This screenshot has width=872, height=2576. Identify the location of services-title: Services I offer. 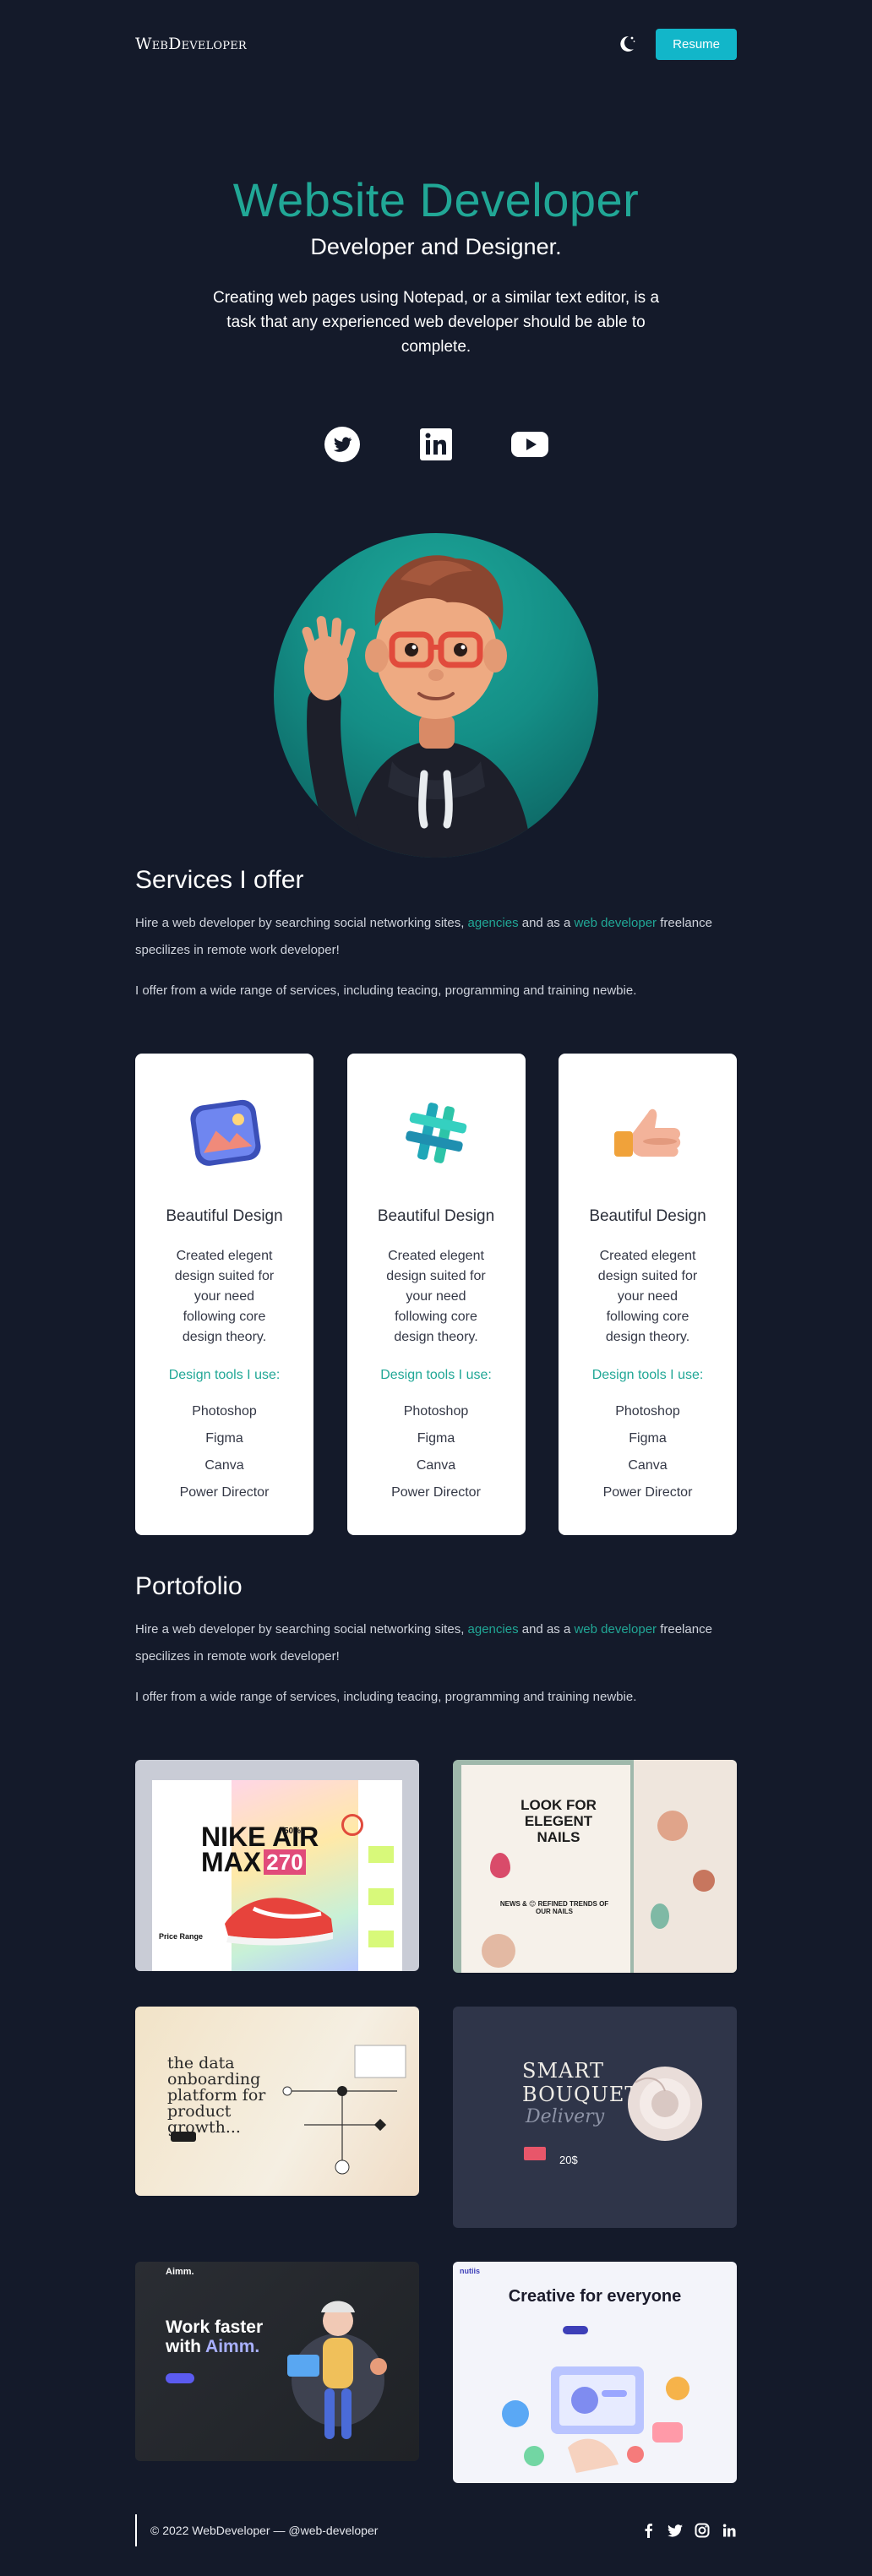
(219, 880).